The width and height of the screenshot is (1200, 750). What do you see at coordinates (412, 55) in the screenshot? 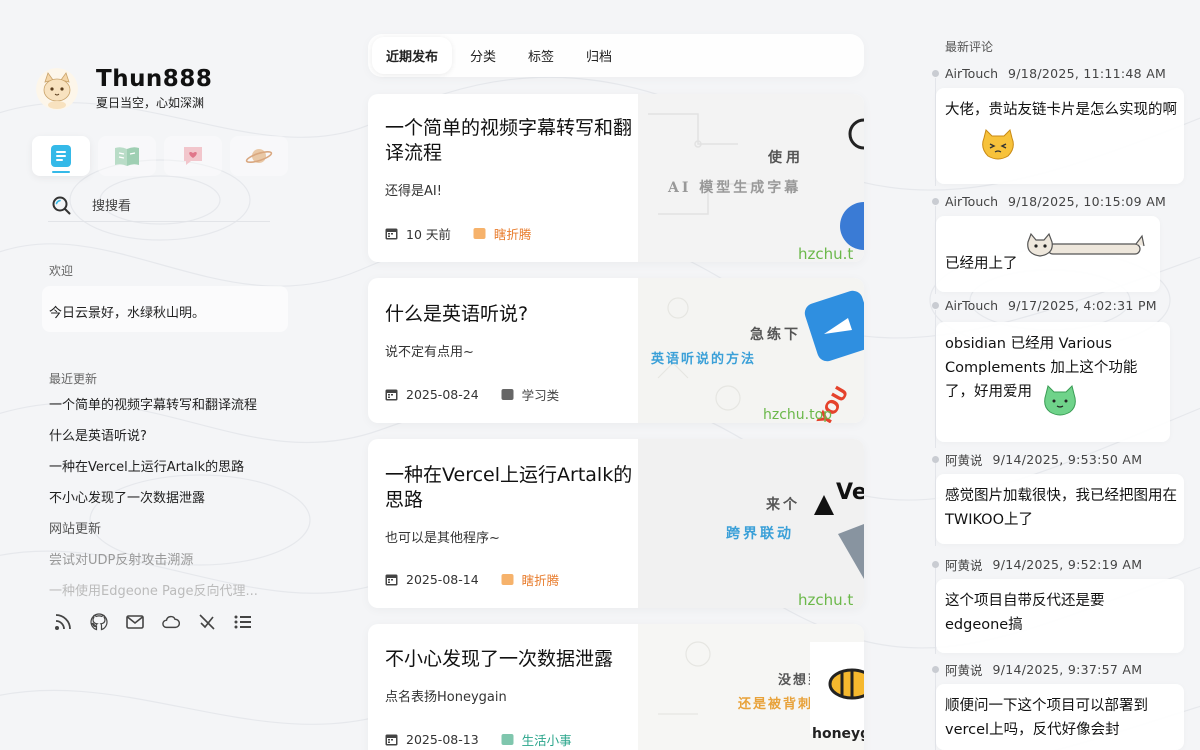
I see `tab-recent: 近期发布` at bounding box center [412, 55].